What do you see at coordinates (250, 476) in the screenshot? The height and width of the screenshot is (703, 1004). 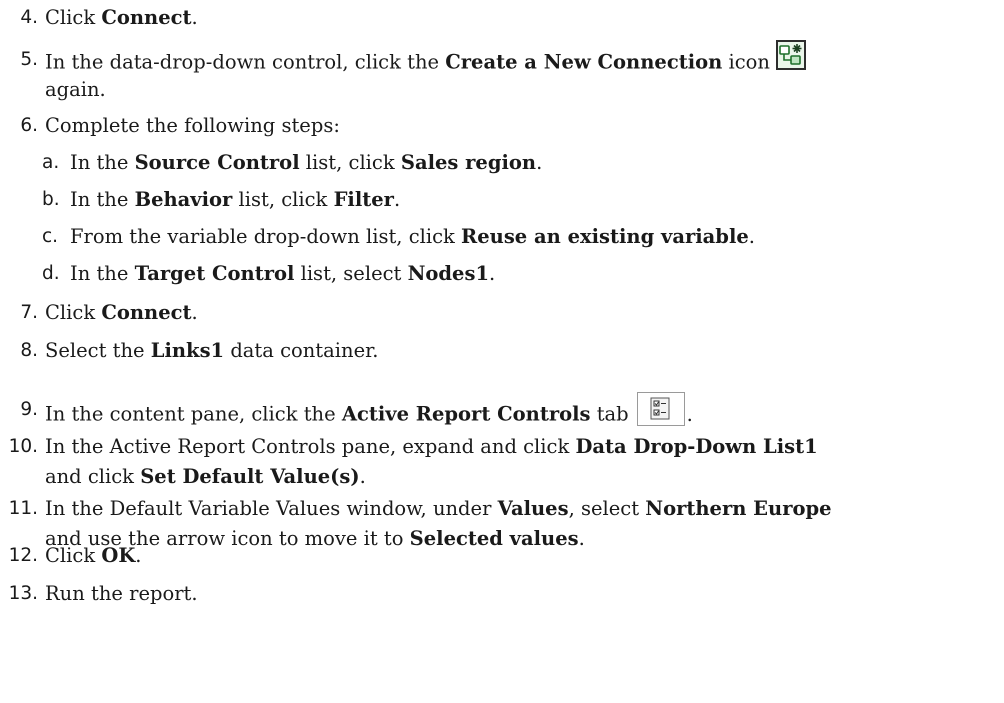 I see `bold-term: Set Default Value(s)` at bounding box center [250, 476].